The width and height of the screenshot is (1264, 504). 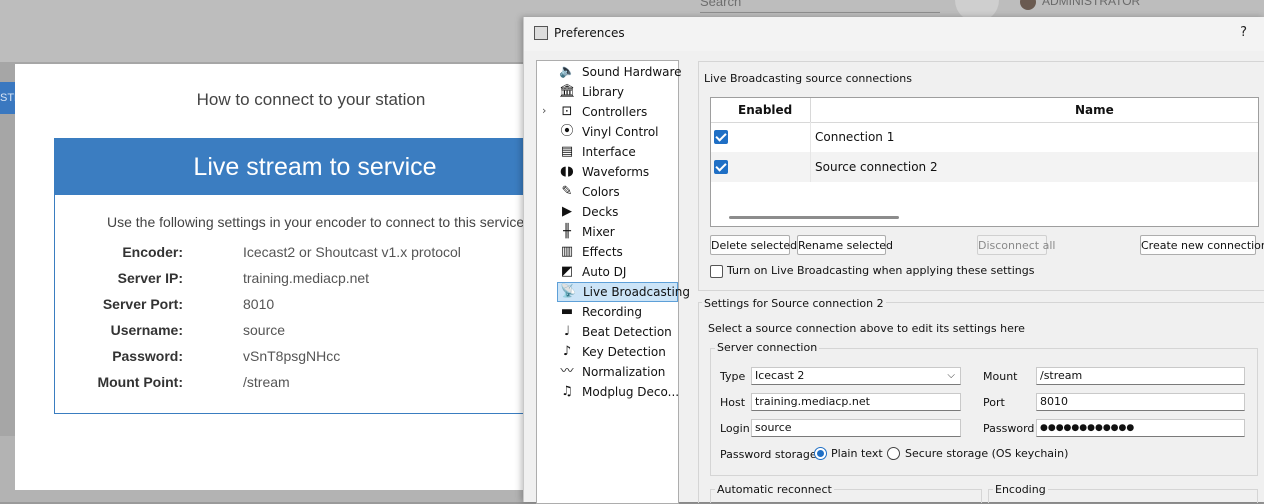 I want to click on sidebar-item-label: Recording, so click(x=612, y=312).